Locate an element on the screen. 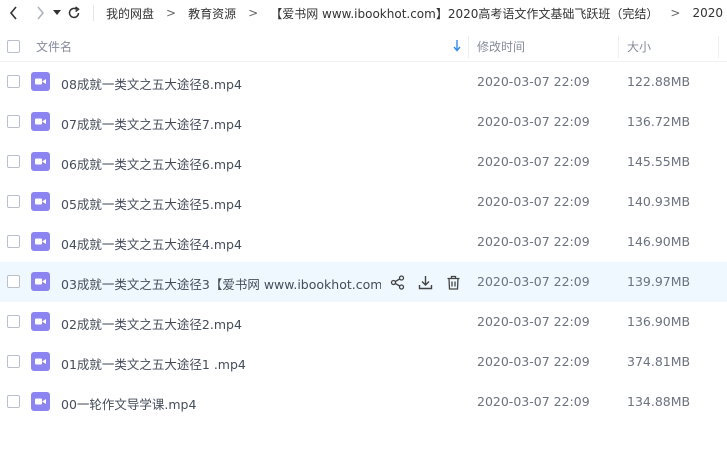 The image size is (727, 449). chevron-right-icon is located at coordinates (41, 13).